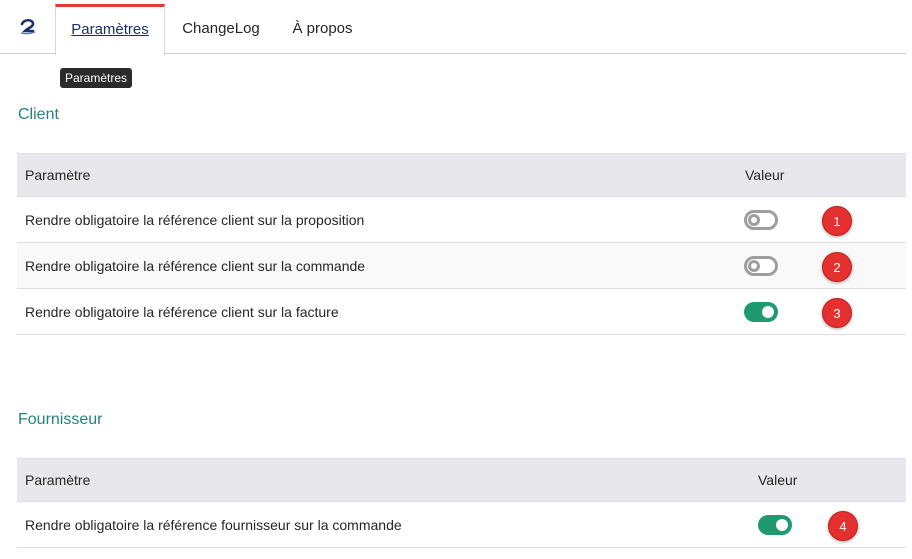 The width and height of the screenshot is (912, 559). I want to click on tab-a-propos: À propos, so click(322, 29).